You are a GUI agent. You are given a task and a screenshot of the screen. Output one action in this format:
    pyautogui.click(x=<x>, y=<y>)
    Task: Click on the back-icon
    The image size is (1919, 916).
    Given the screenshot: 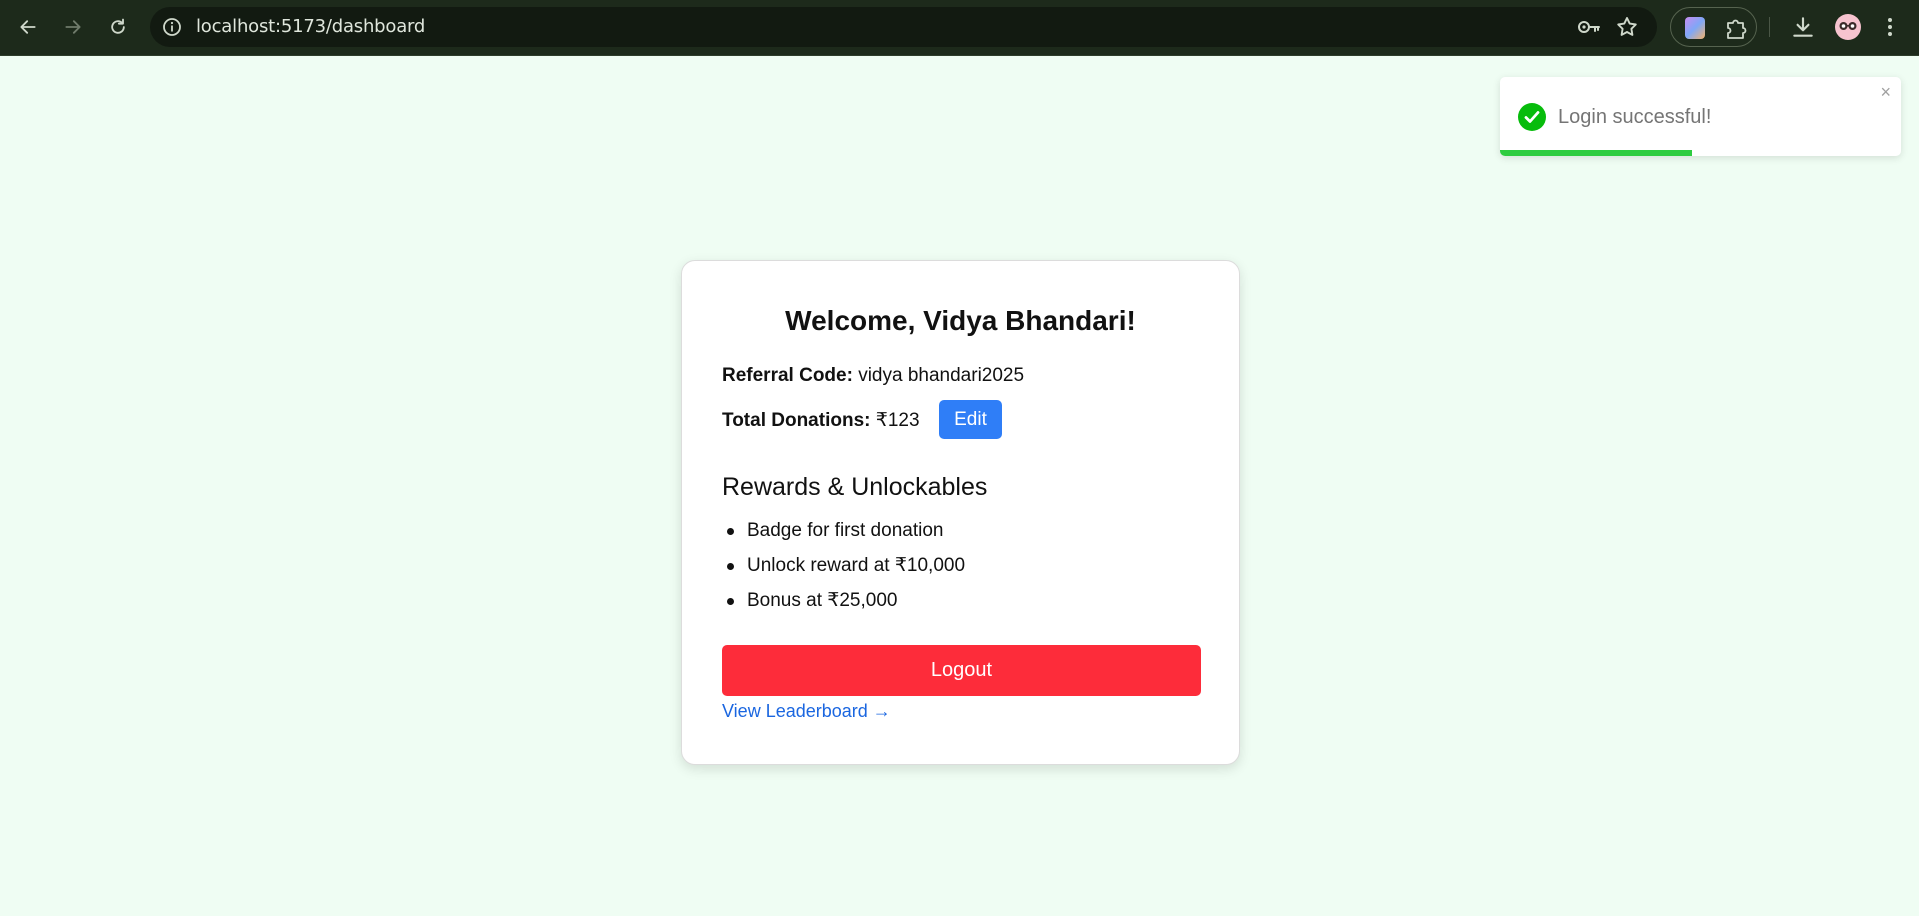 What is the action you would take?
    pyautogui.click(x=28, y=27)
    